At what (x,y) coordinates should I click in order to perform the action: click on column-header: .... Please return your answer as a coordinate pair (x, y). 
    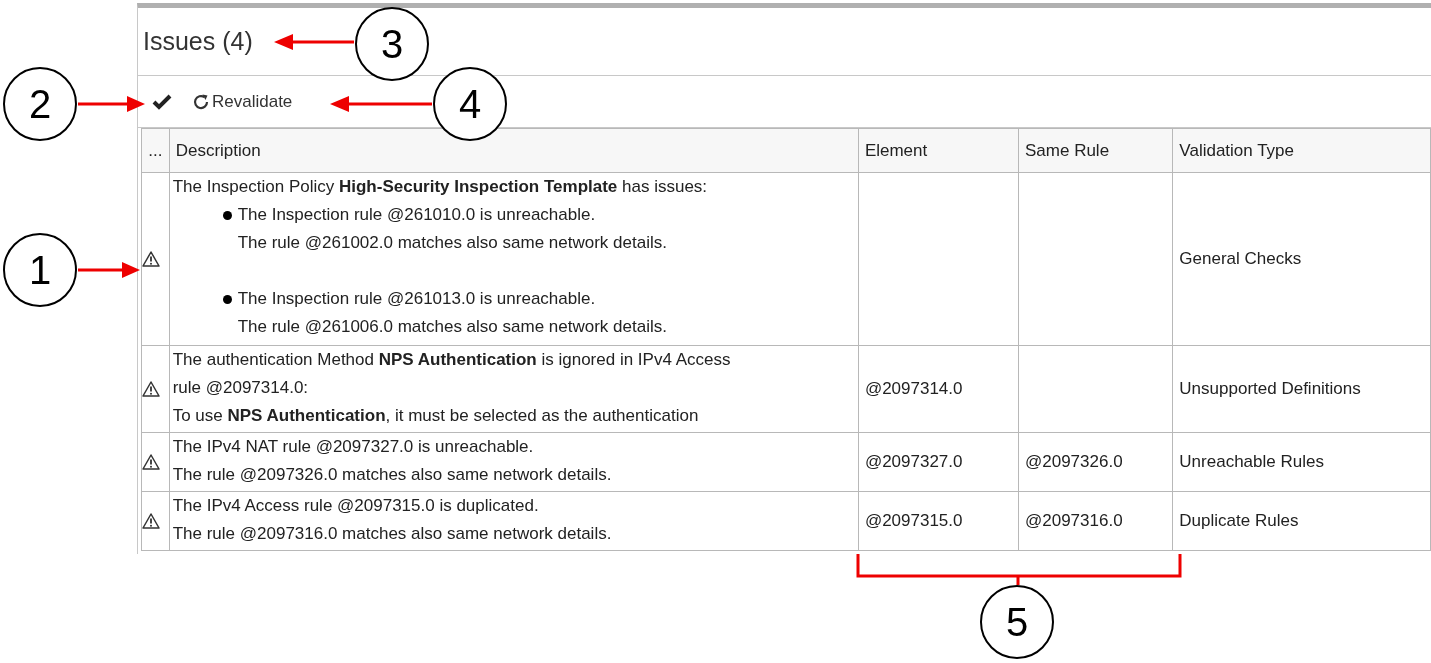
    Looking at the image, I should click on (155, 150).